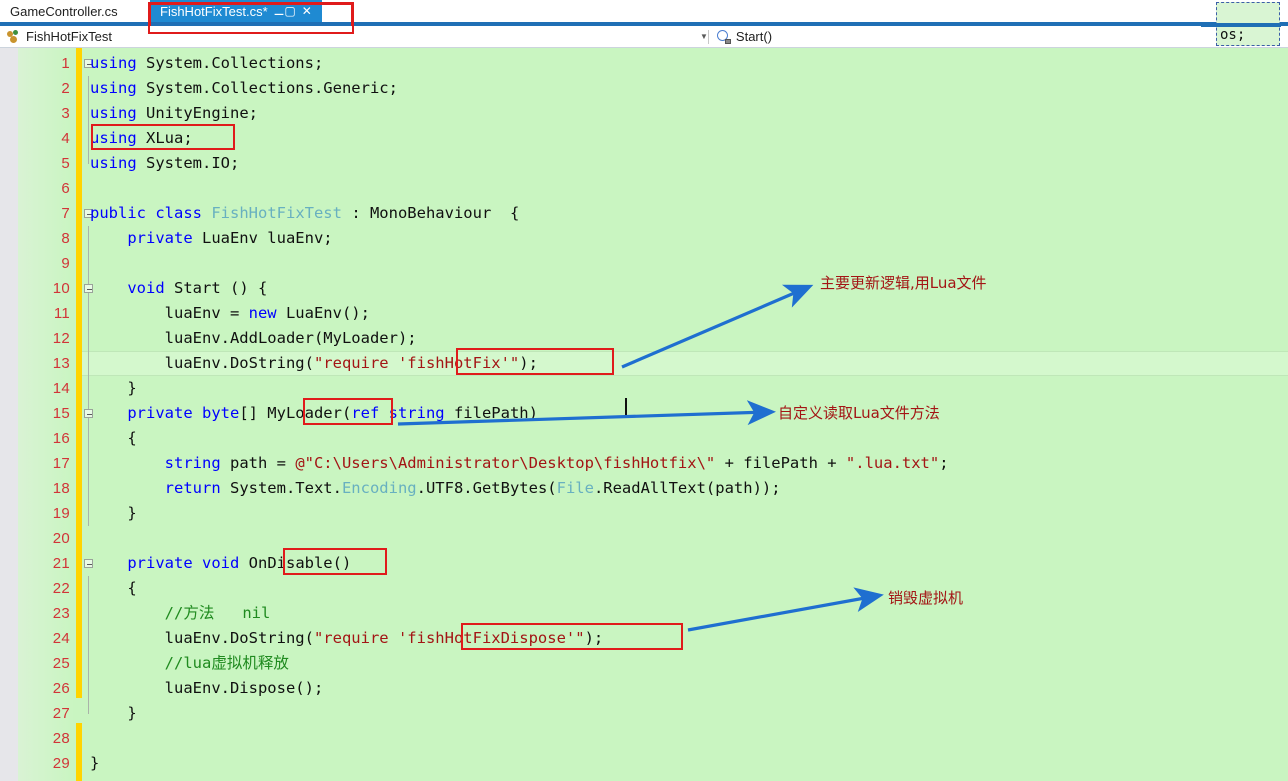  I want to click on code-line: 26 luaEnv.Dispose();, so click(644, 688).